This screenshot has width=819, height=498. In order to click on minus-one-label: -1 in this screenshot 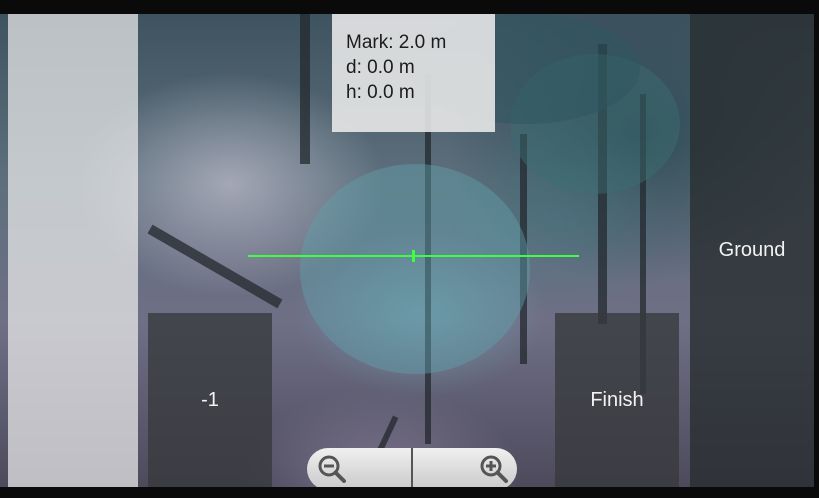, I will do `click(210, 399)`.